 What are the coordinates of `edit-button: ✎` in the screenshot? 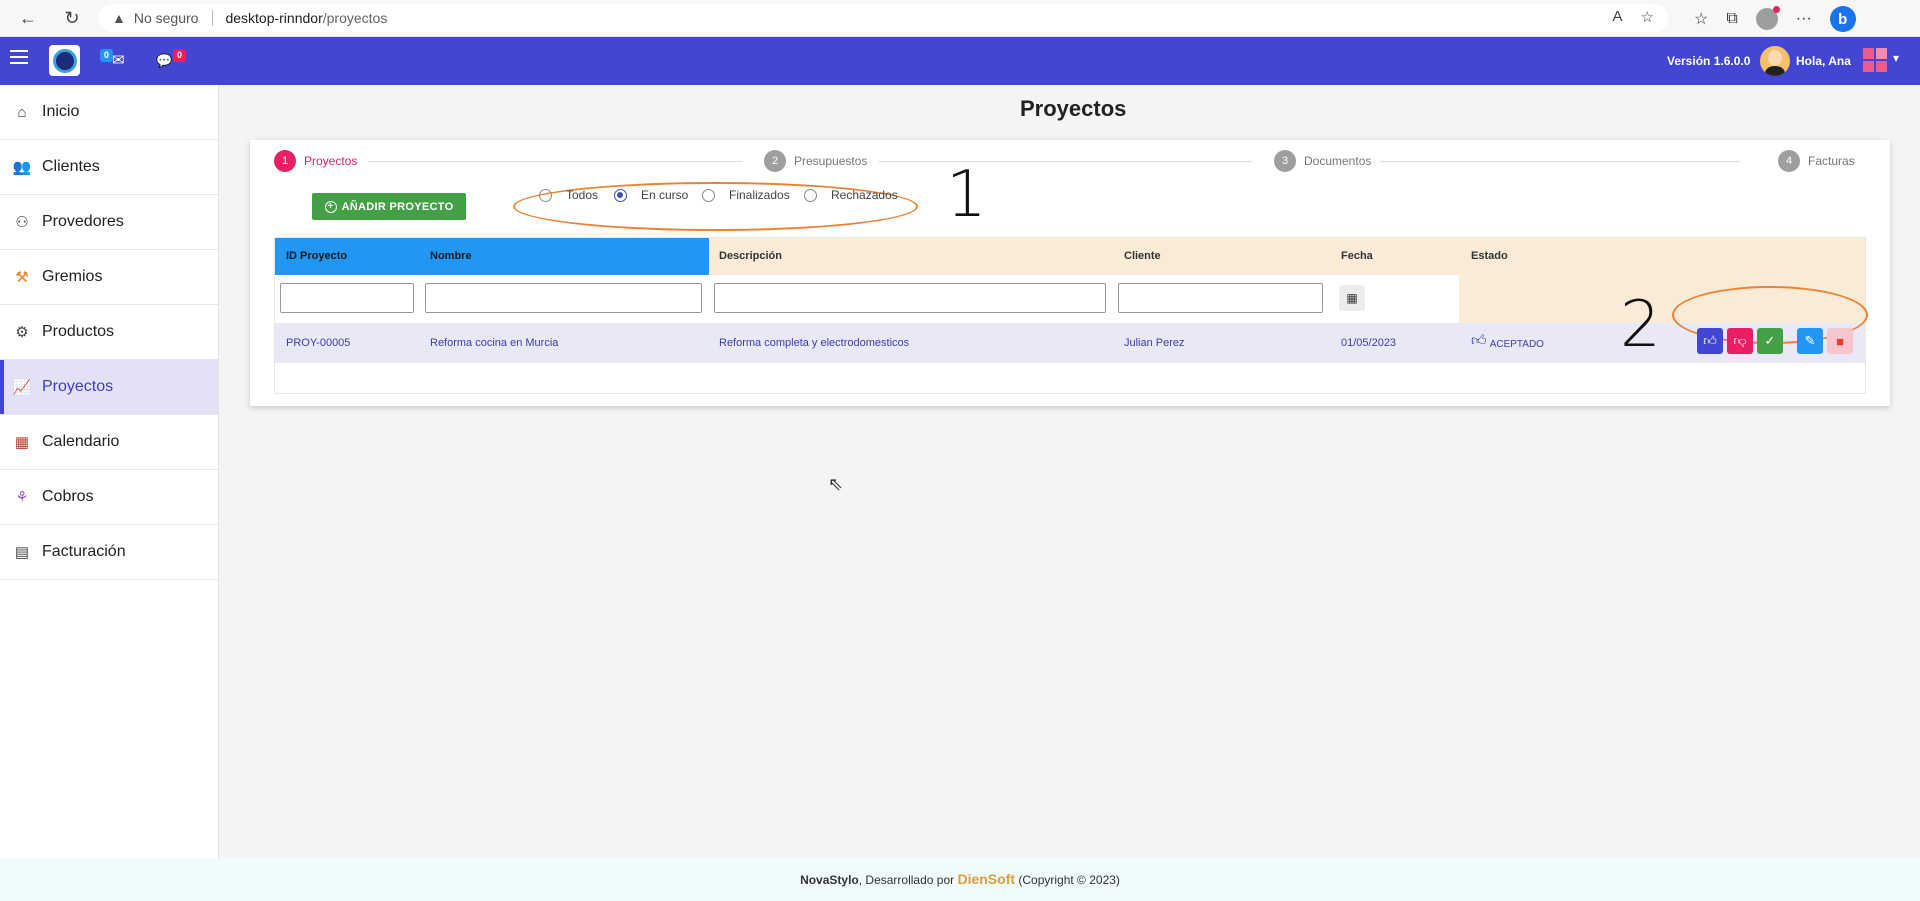 It's located at (1810, 341).